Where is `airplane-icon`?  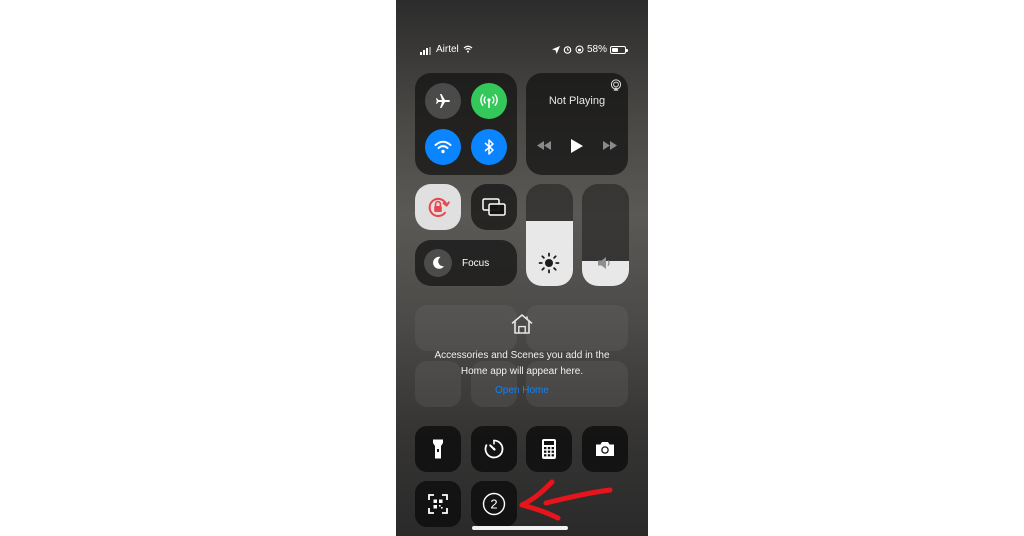
airplane-icon is located at coordinates (443, 101).